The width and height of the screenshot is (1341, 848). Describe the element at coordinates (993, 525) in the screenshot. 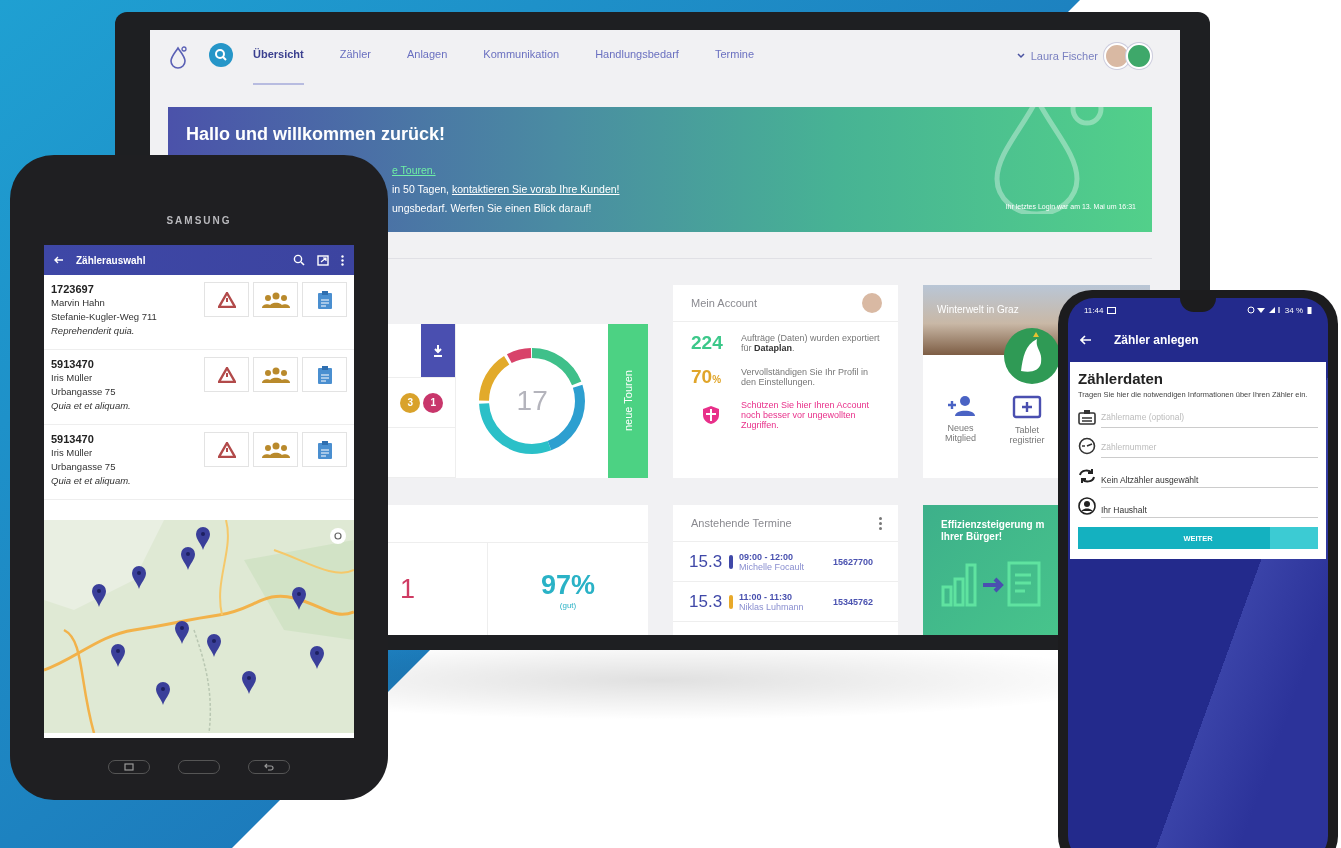

I see `promo-title: Effizienzsteigerung m` at that location.